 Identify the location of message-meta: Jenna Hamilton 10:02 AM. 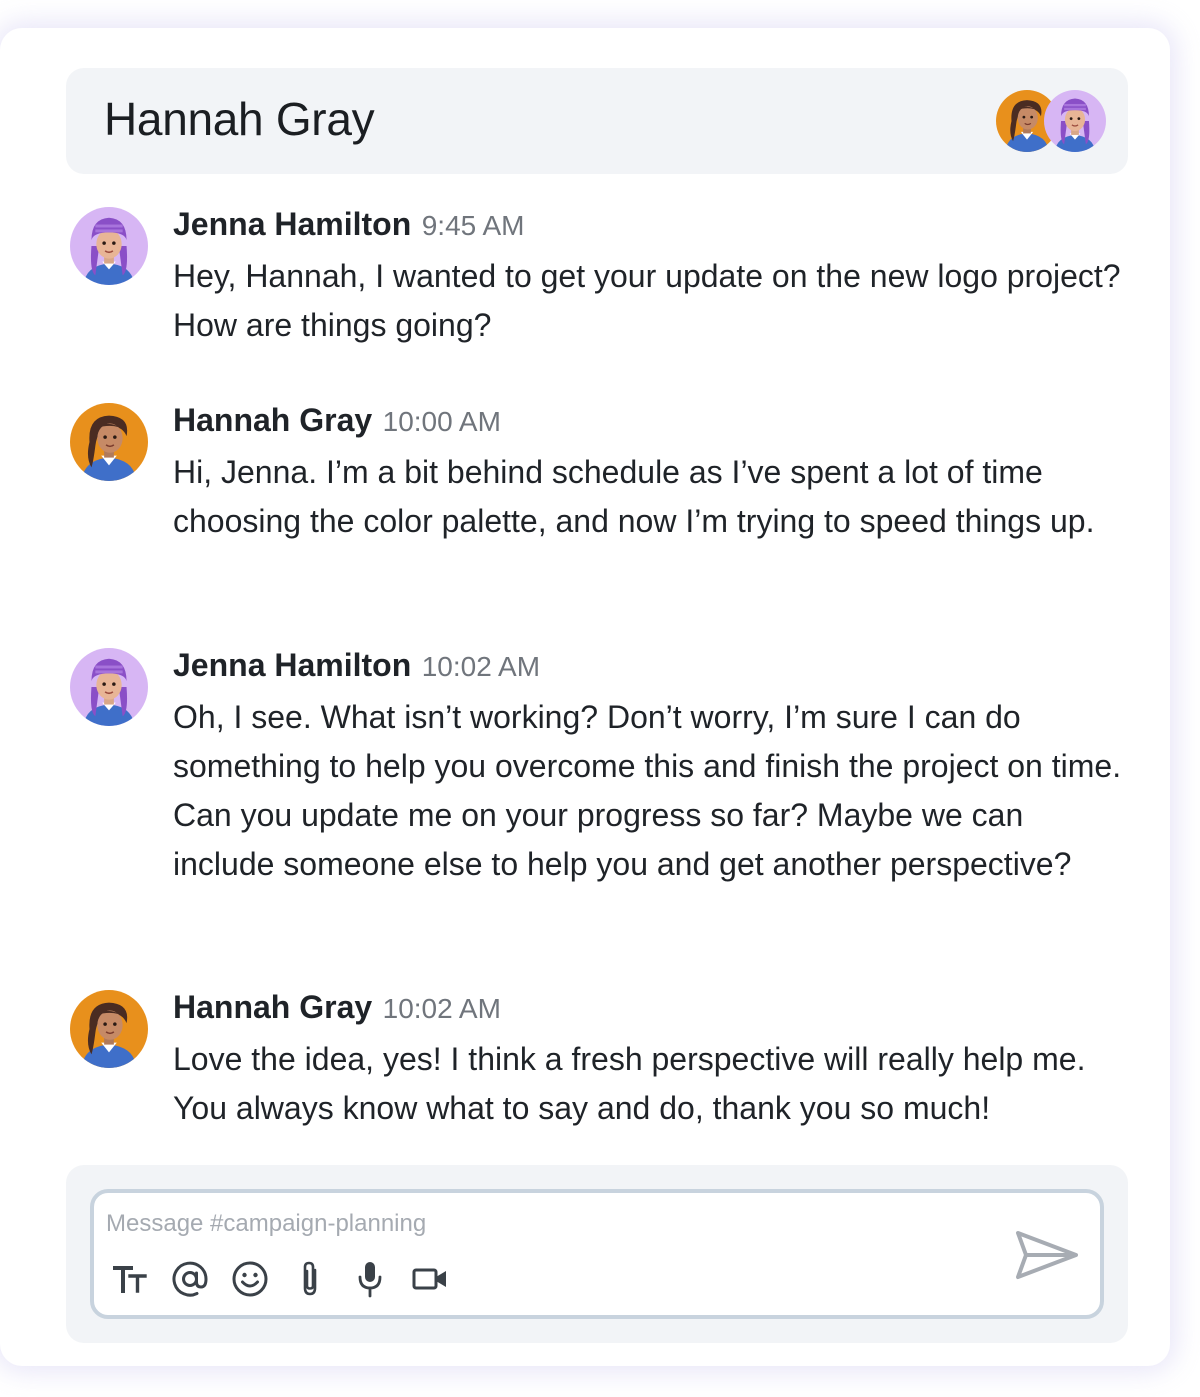
(648, 665).